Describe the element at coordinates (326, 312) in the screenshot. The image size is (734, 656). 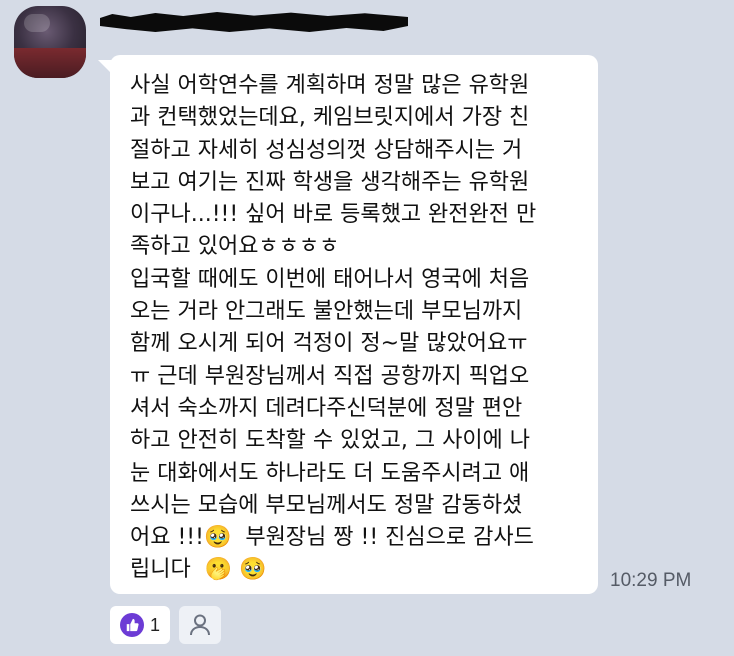
I see `message-line: 오는 거라 안그래도 불안했는데 부모님까지` at that location.